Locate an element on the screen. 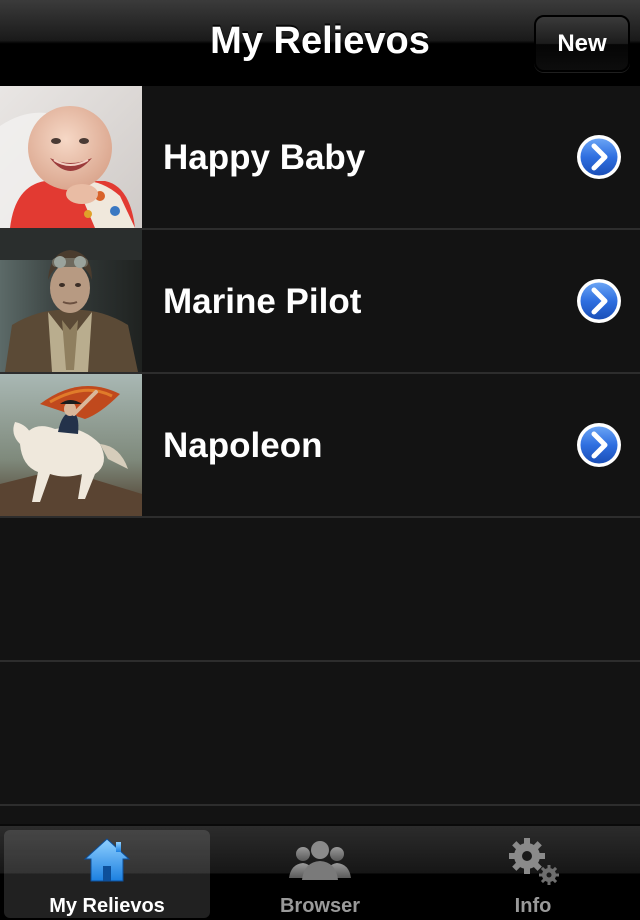 The image size is (640, 920). list-item-label: Marine Pilot is located at coordinates (262, 301).